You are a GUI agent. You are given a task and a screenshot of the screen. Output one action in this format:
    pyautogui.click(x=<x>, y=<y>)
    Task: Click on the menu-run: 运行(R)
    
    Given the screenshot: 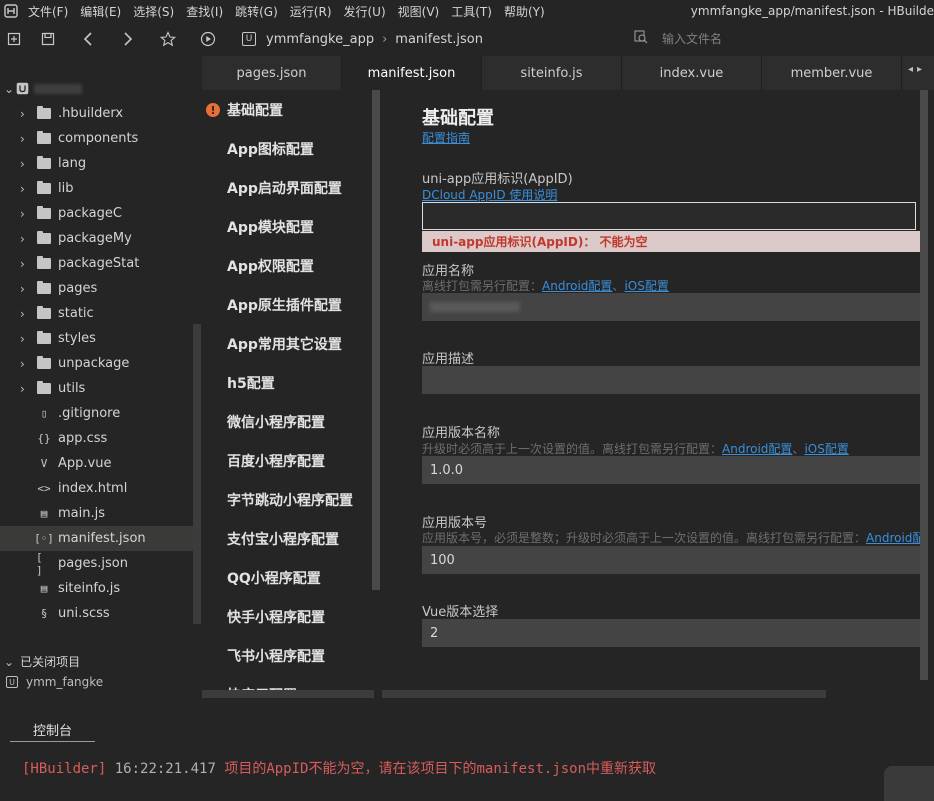 What is the action you would take?
    pyautogui.click(x=311, y=11)
    